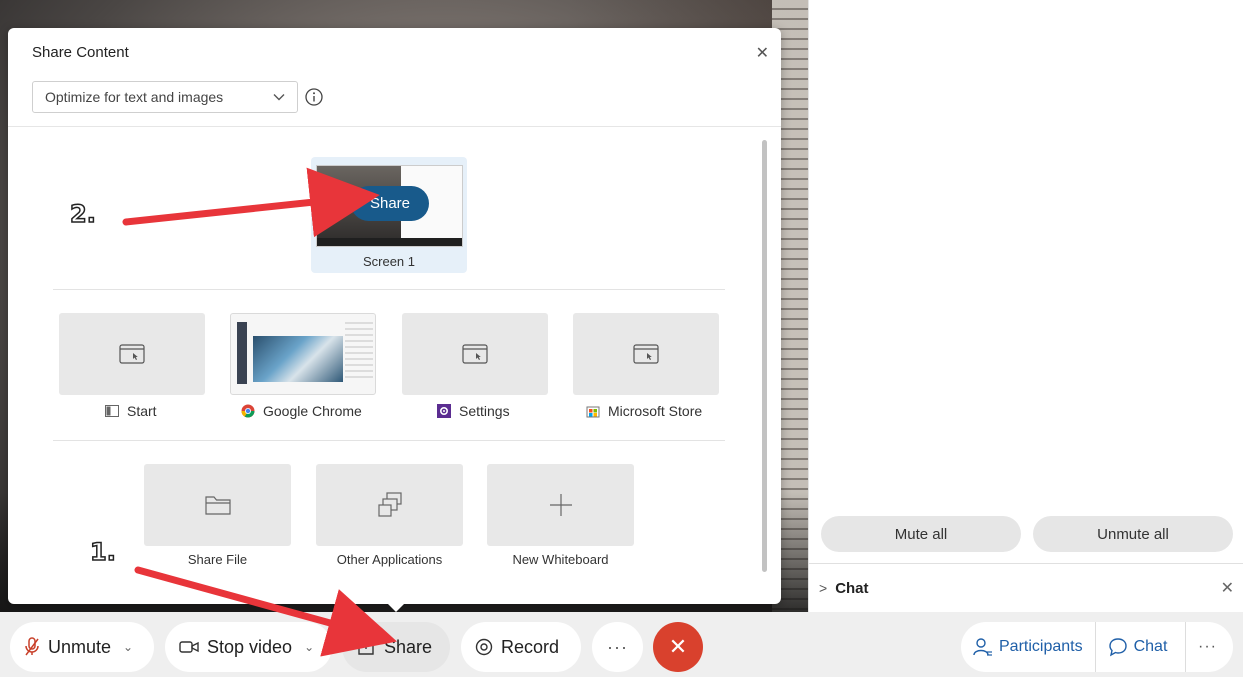  What do you see at coordinates (1150, 646) in the screenshot?
I see `chat-label: Chat` at bounding box center [1150, 646].